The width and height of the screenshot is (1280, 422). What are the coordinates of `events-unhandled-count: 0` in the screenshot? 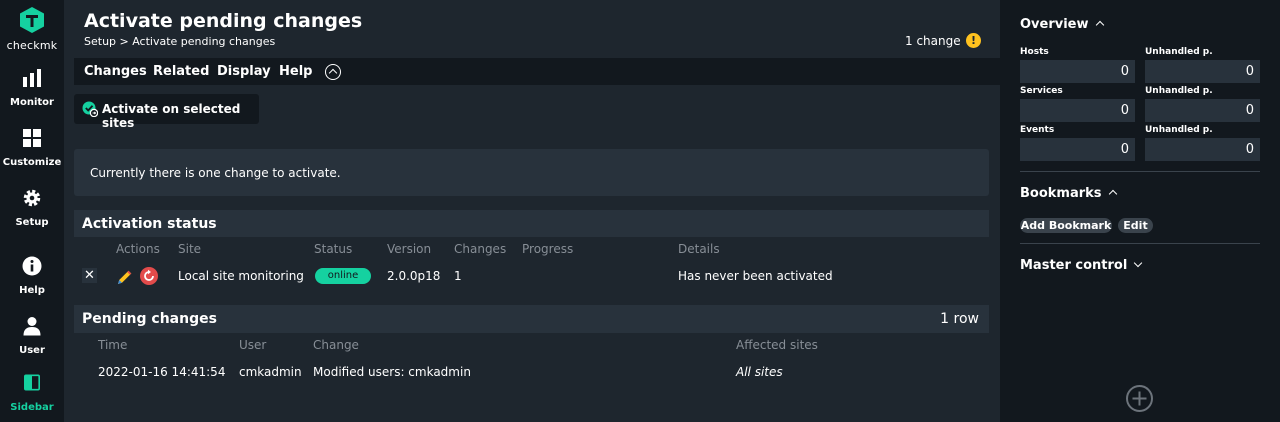 It's located at (1202, 149).